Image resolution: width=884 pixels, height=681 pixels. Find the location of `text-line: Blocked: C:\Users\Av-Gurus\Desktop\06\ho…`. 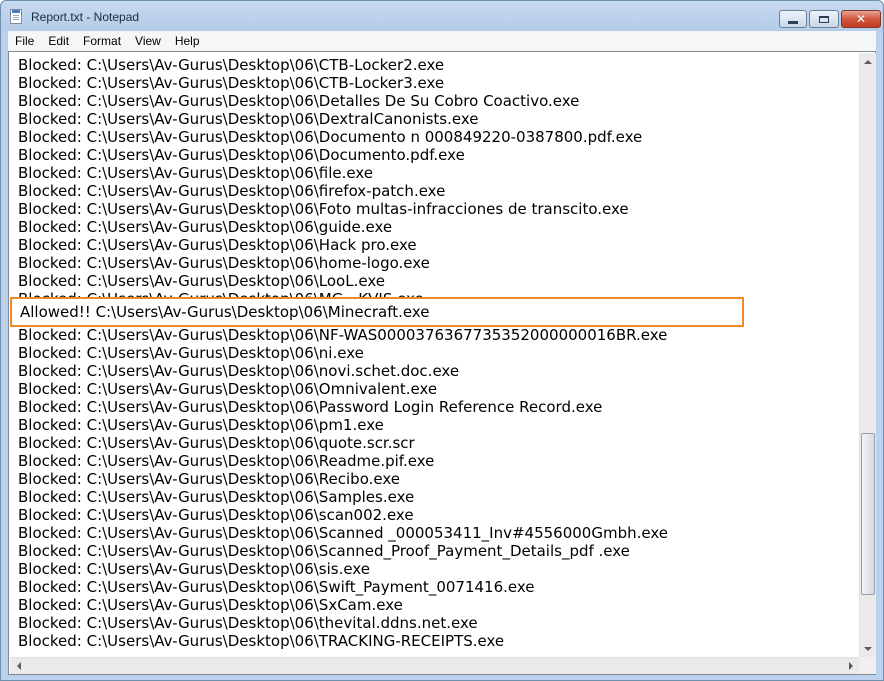

text-line: Blocked: C:\Users\Av-Gurus\Desktop\06\ho… is located at coordinates (224, 263).